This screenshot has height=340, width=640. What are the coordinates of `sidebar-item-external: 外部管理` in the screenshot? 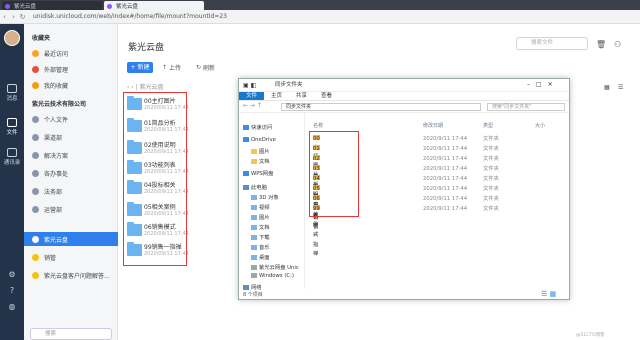 It's located at (71, 69).